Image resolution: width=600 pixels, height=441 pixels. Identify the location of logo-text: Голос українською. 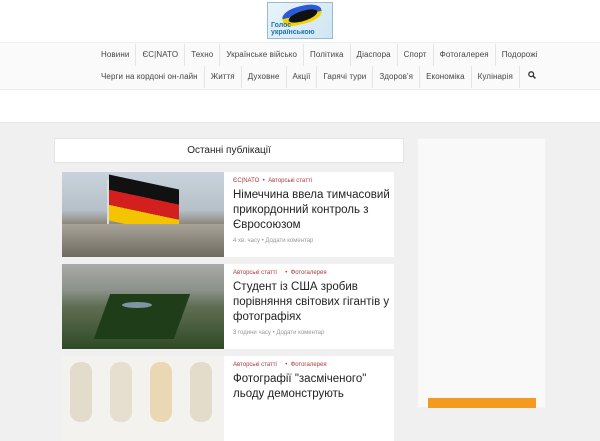
(293, 29).